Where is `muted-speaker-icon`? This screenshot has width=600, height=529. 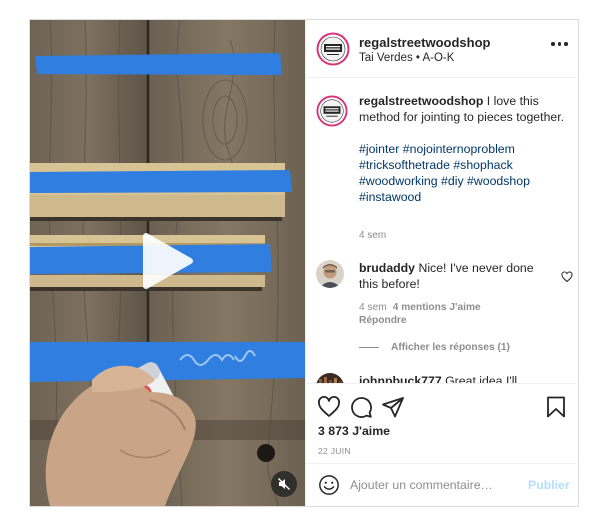 muted-speaker-icon is located at coordinates (284, 484).